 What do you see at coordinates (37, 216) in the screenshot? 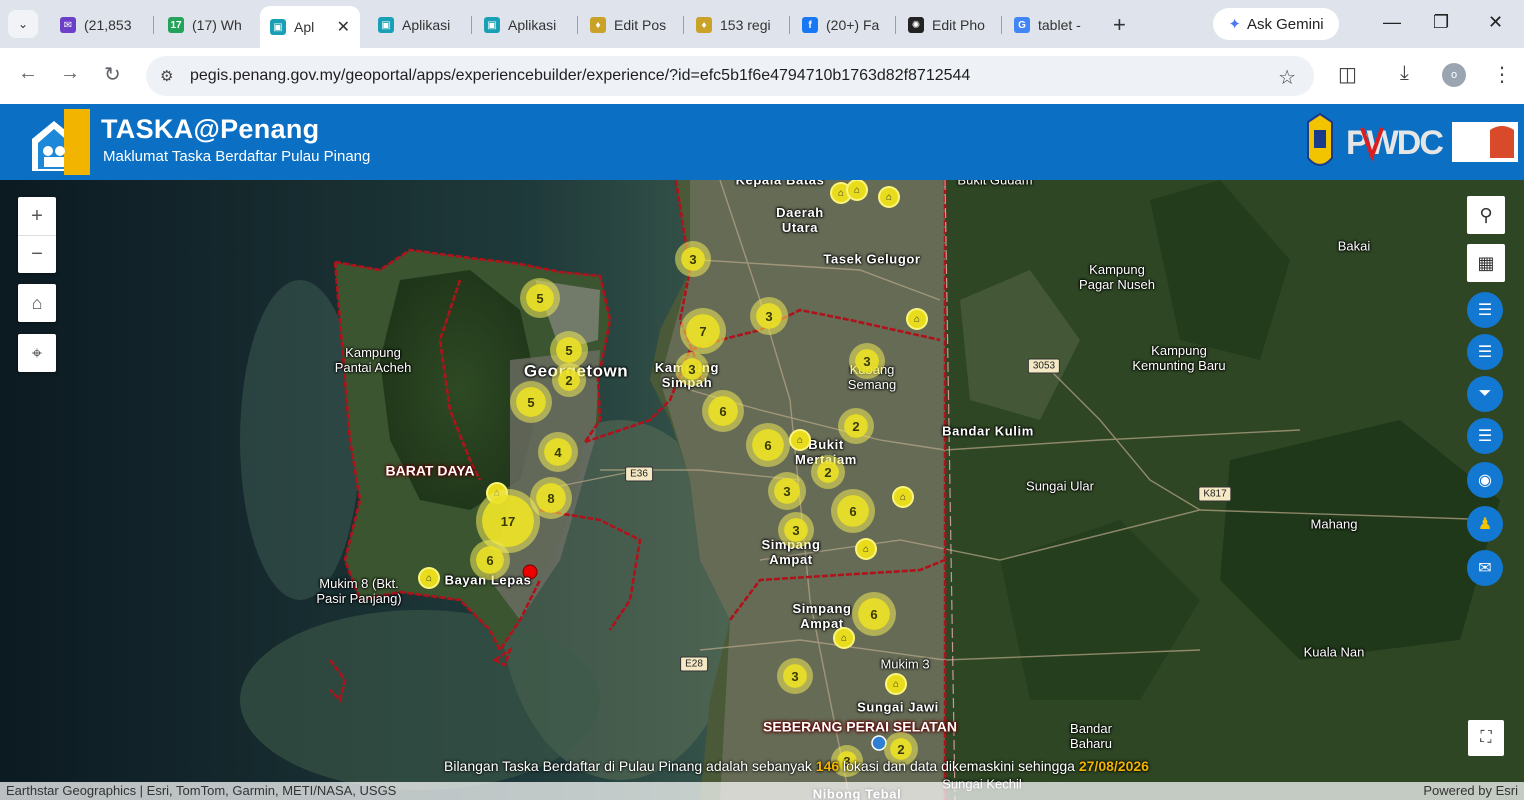
I see `zoom-in-button: +` at bounding box center [37, 216].